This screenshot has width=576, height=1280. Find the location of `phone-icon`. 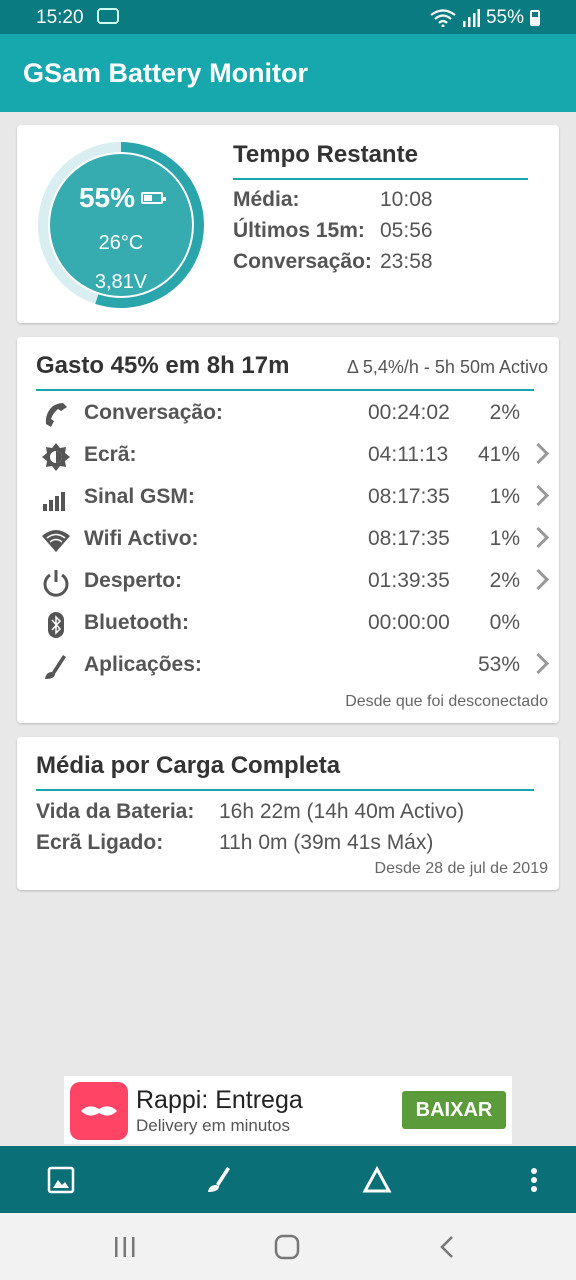

phone-icon is located at coordinates (56, 415).